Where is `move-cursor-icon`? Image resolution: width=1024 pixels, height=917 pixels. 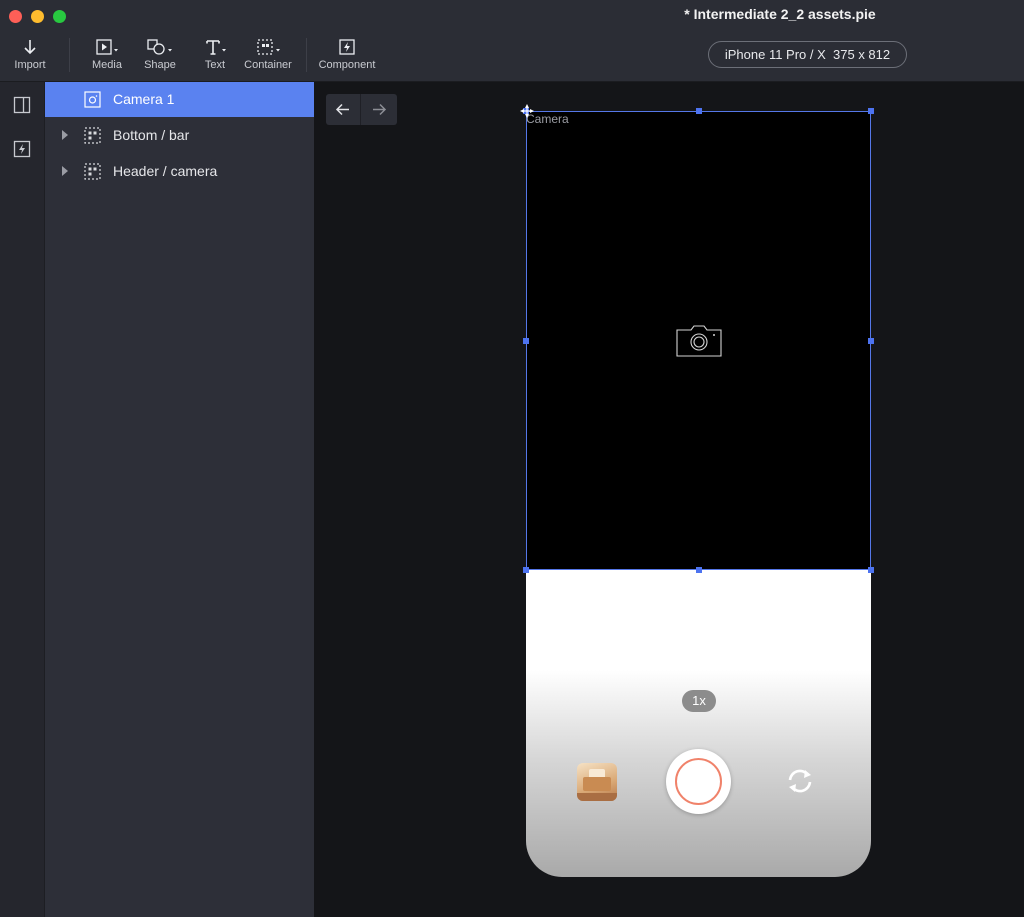 move-cursor-icon is located at coordinates (527, 113).